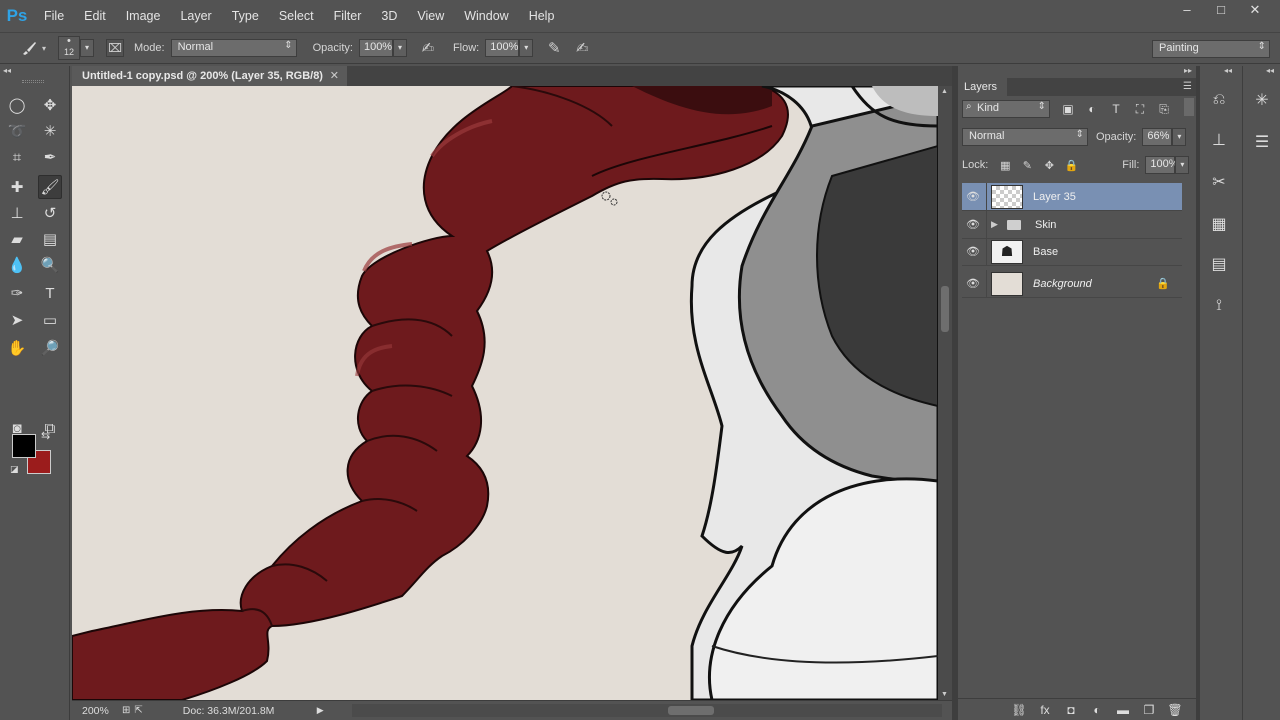 The height and width of the screenshot is (720, 1280). I want to click on move-tool-icon: ✥, so click(50, 105).